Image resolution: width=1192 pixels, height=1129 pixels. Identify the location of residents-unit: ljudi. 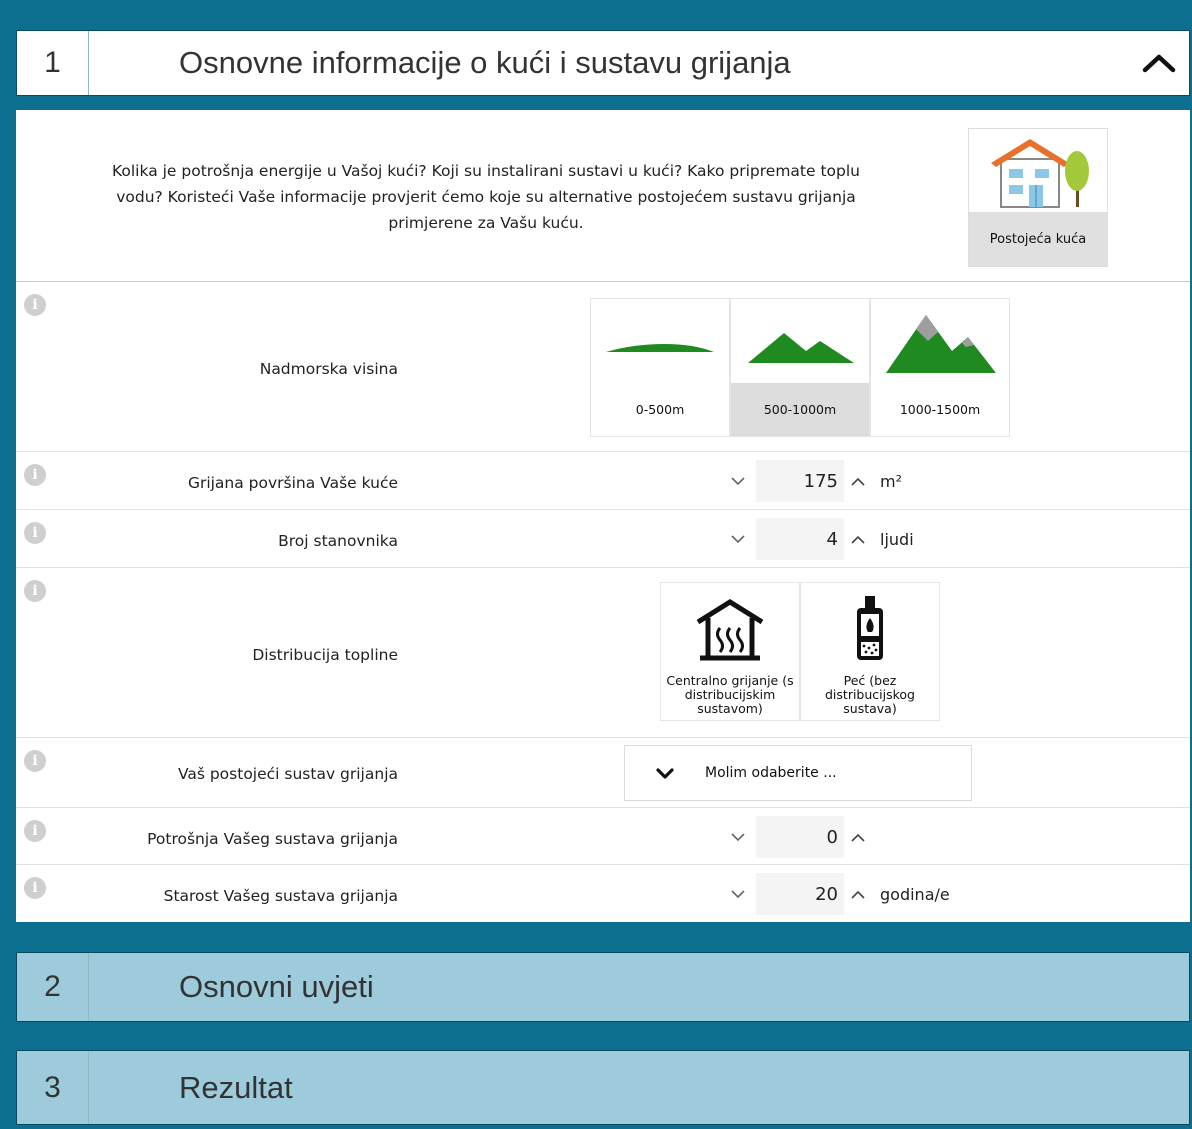
(897, 539).